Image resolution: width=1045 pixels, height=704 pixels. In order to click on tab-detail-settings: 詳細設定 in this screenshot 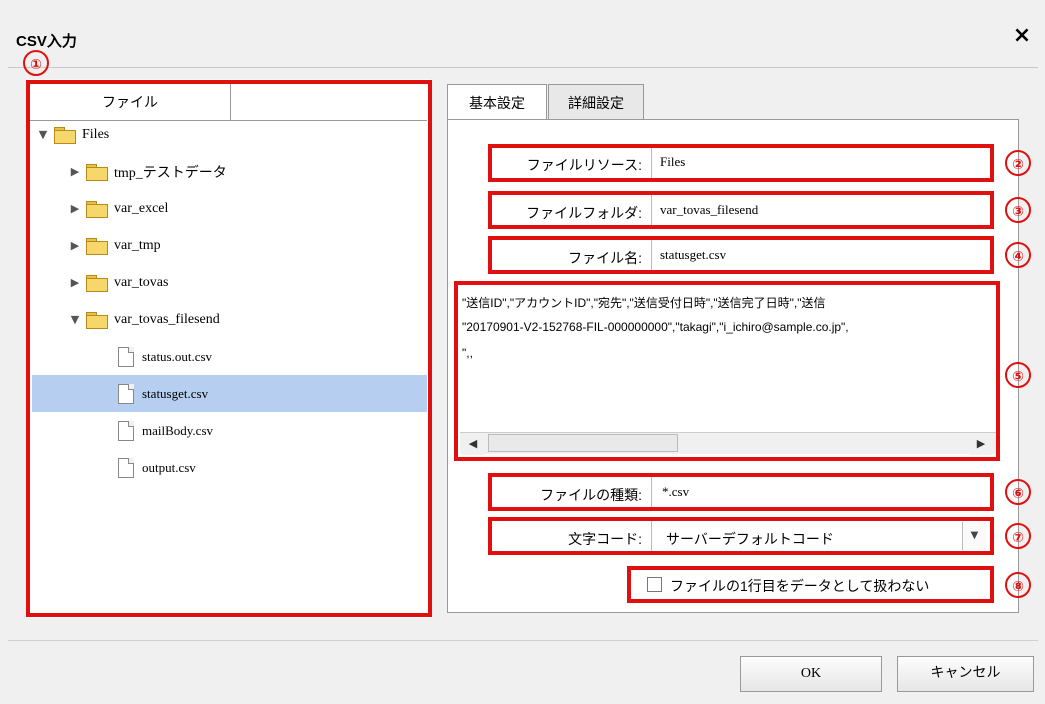, I will do `click(596, 102)`.